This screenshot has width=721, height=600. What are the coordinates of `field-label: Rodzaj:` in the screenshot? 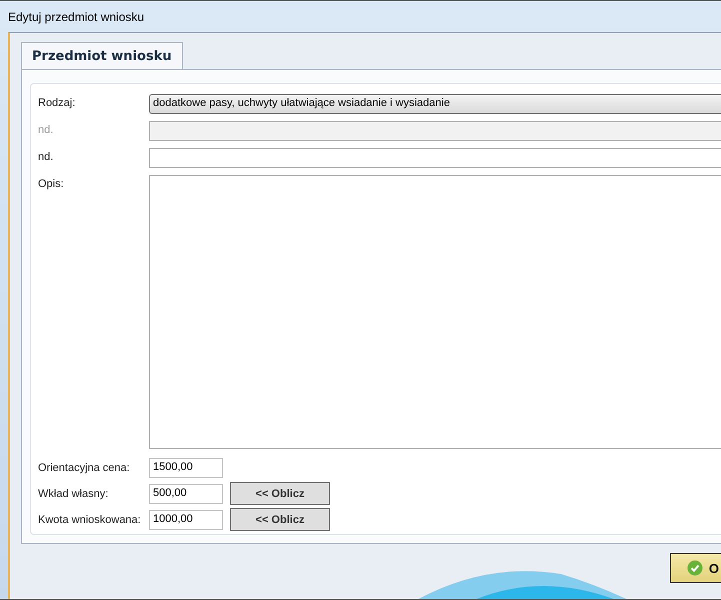 It's located at (57, 102).